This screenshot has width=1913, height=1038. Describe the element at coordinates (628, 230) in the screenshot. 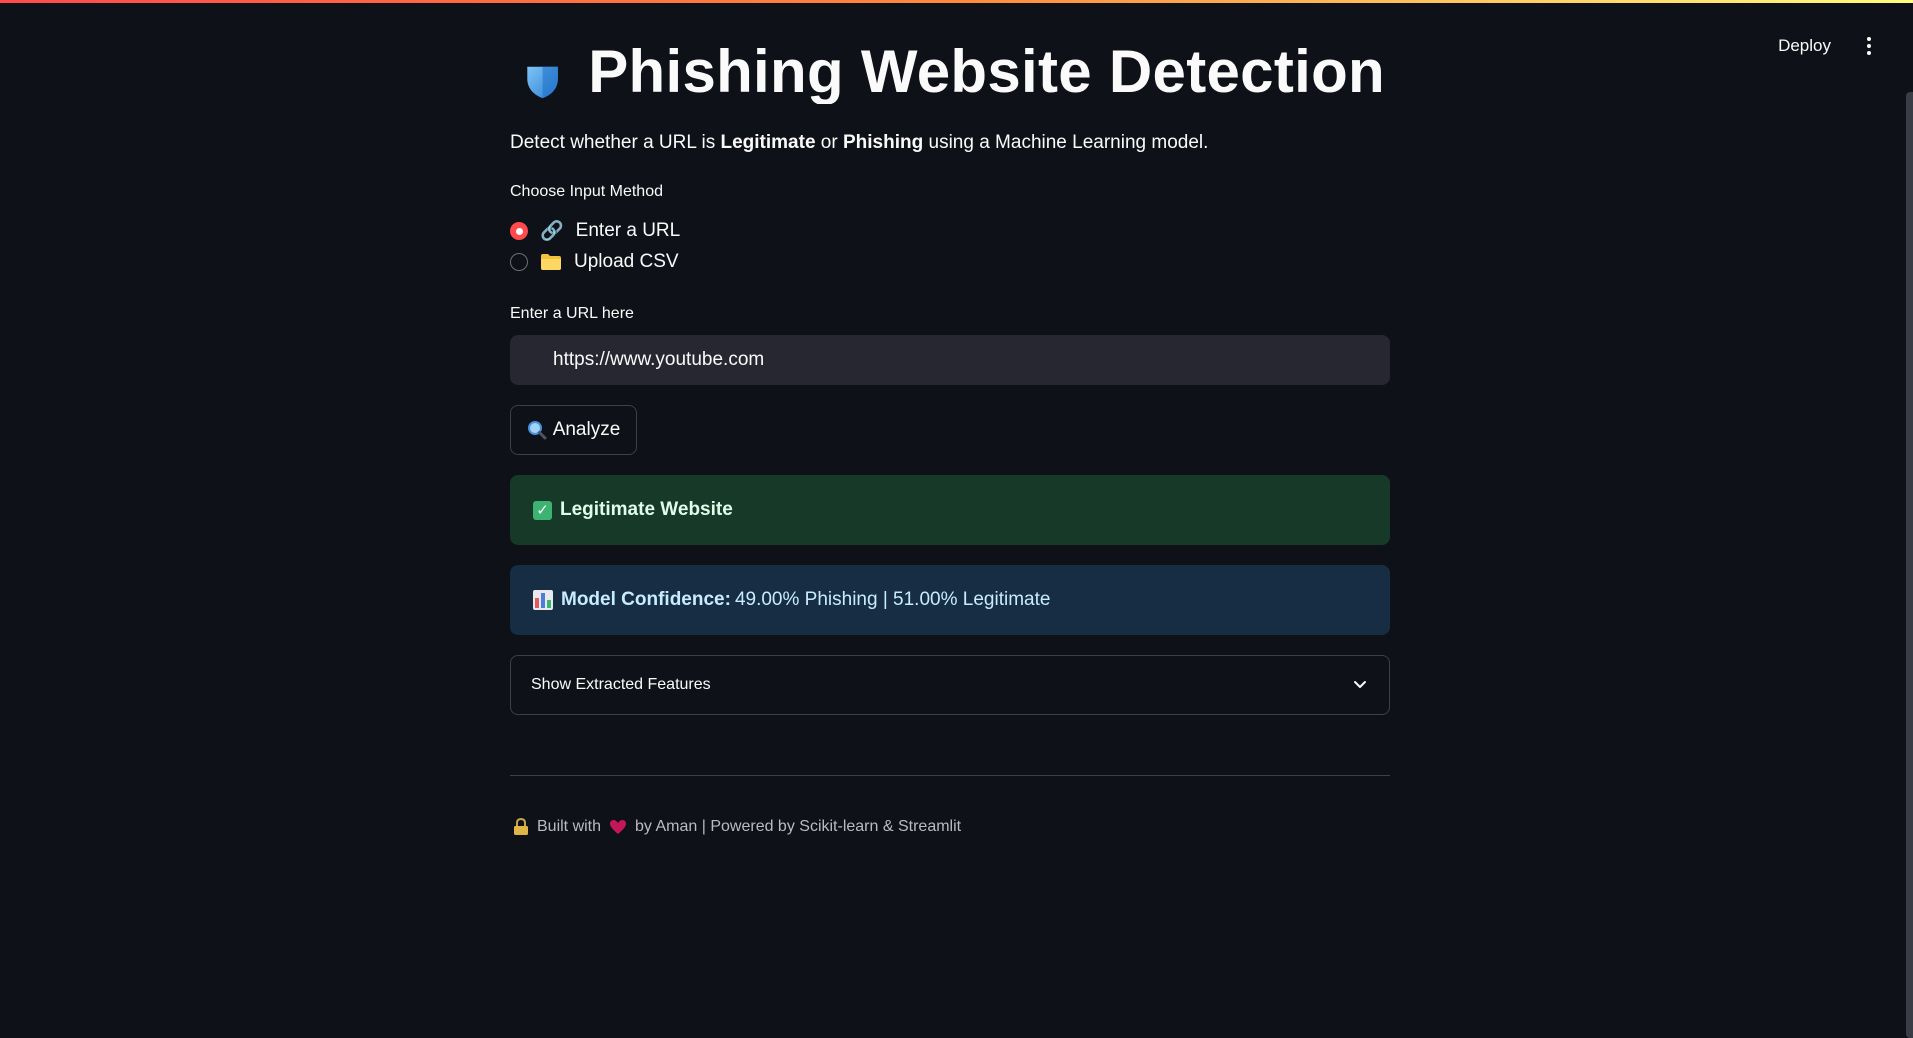

I see `radio-label: Enter a URL` at that location.